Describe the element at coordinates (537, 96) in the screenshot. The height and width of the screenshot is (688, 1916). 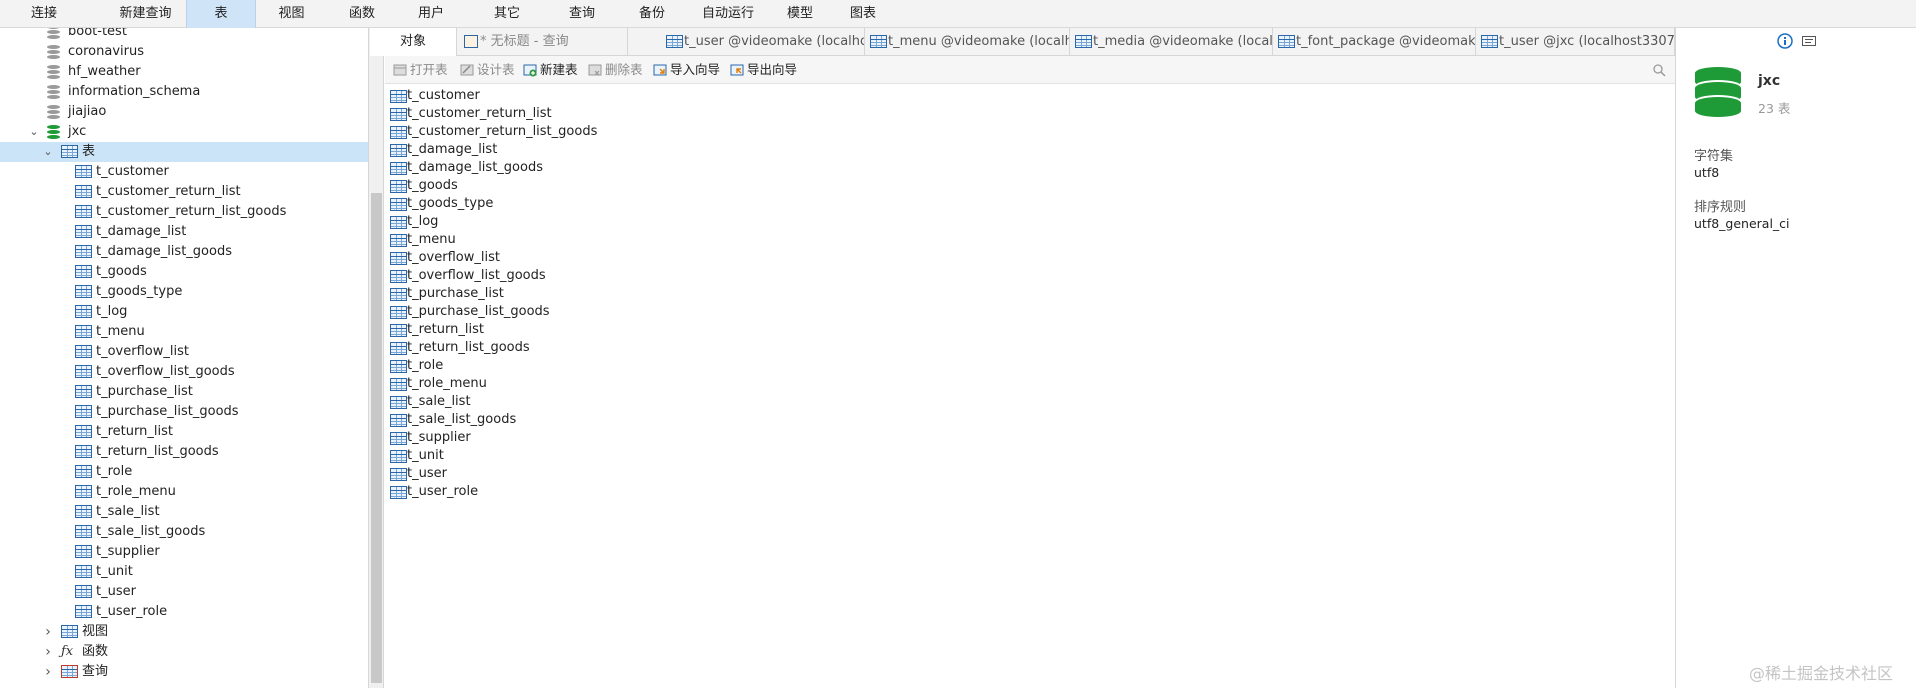
I see `object-list-item: t_customer` at that location.